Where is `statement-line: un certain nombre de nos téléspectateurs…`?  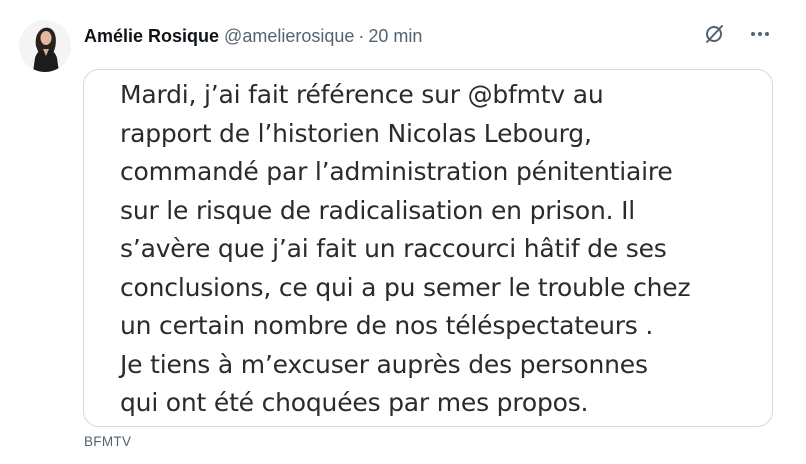 statement-line: un certain nombre de nos téléspectateurs… is located at coordinates (387, 325).